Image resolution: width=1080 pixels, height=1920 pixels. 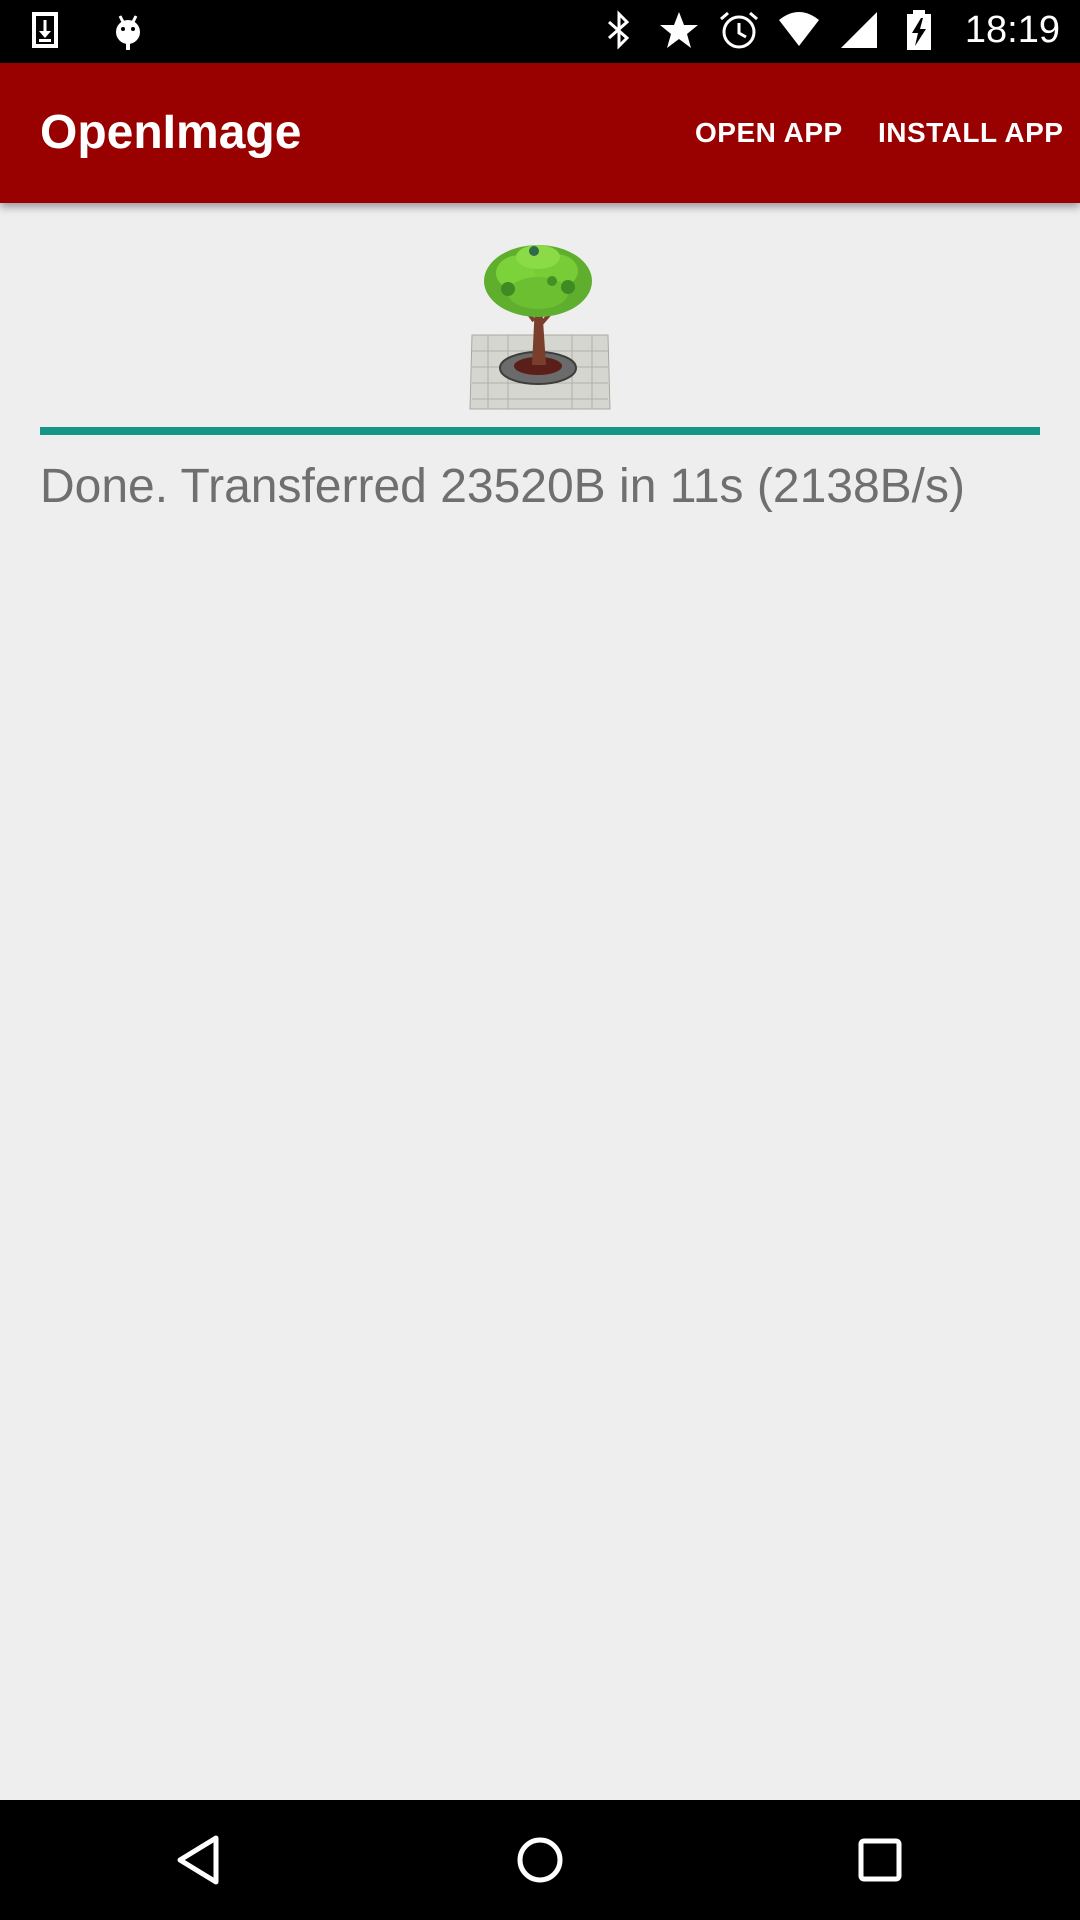 I want to click on app-title: OpenImage, so click(x=171, y=132).